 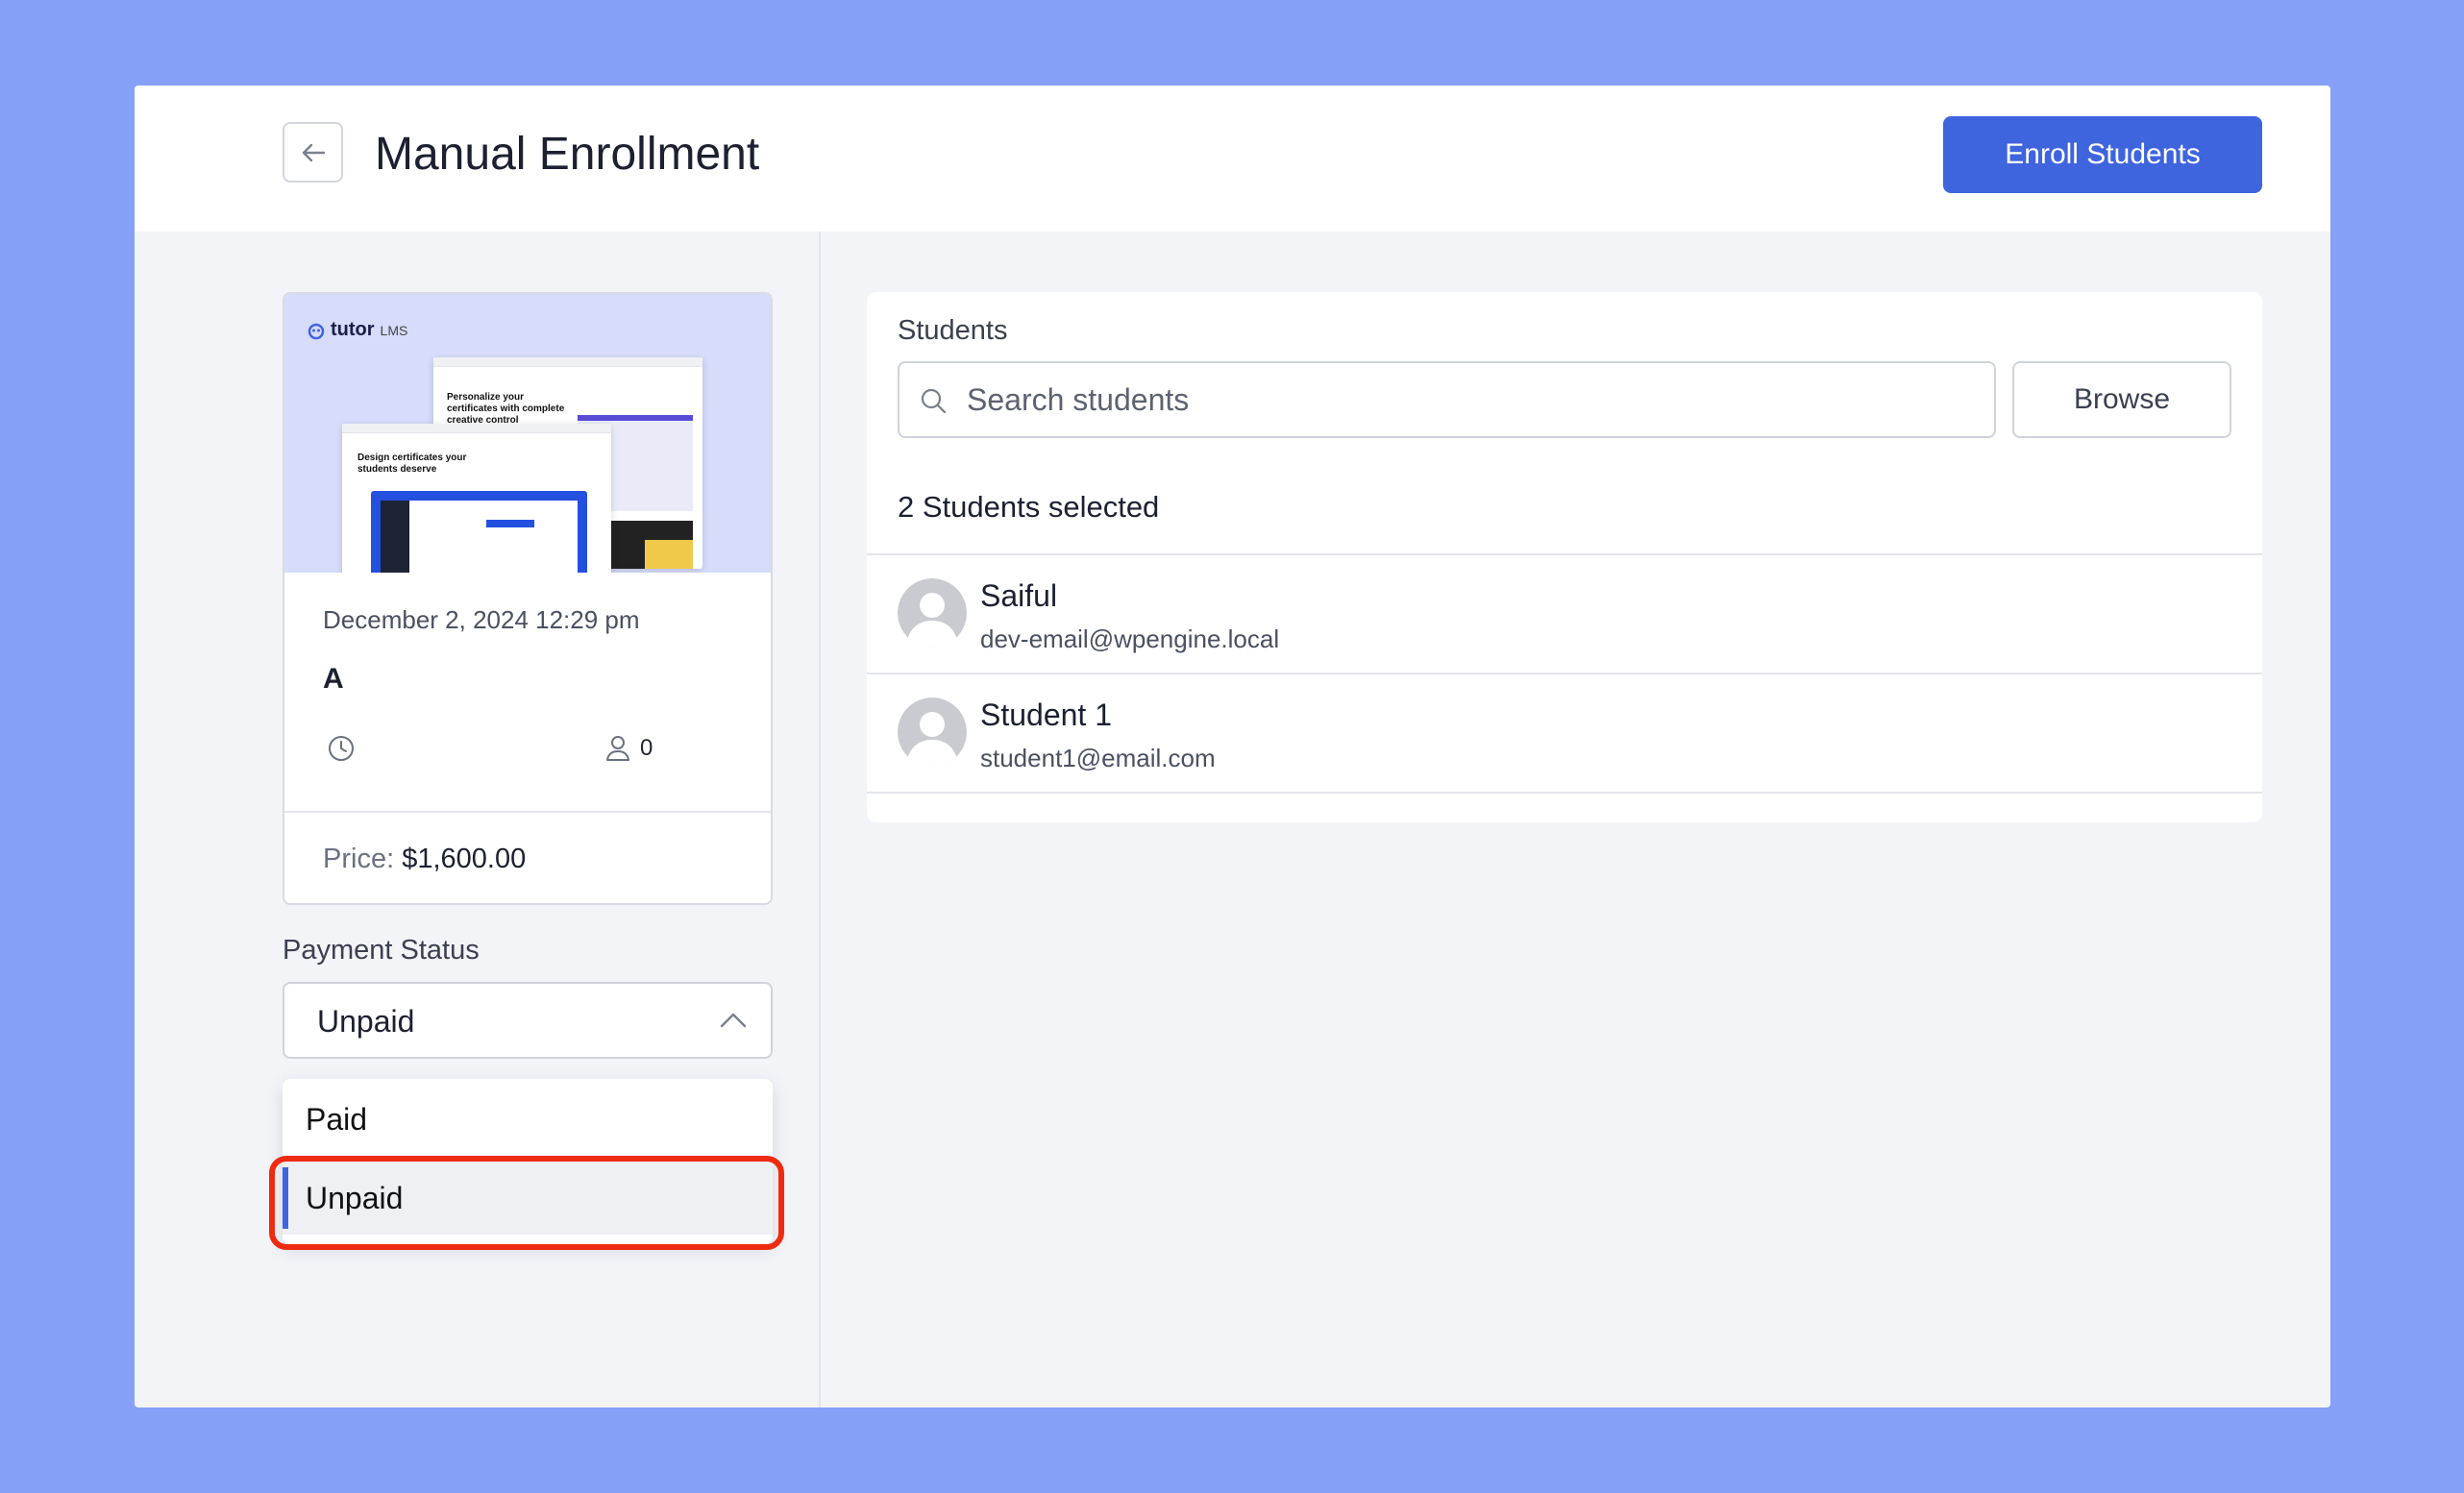 I want to click on course-price: Price: $1,600.00, so click(x=424, y=859).